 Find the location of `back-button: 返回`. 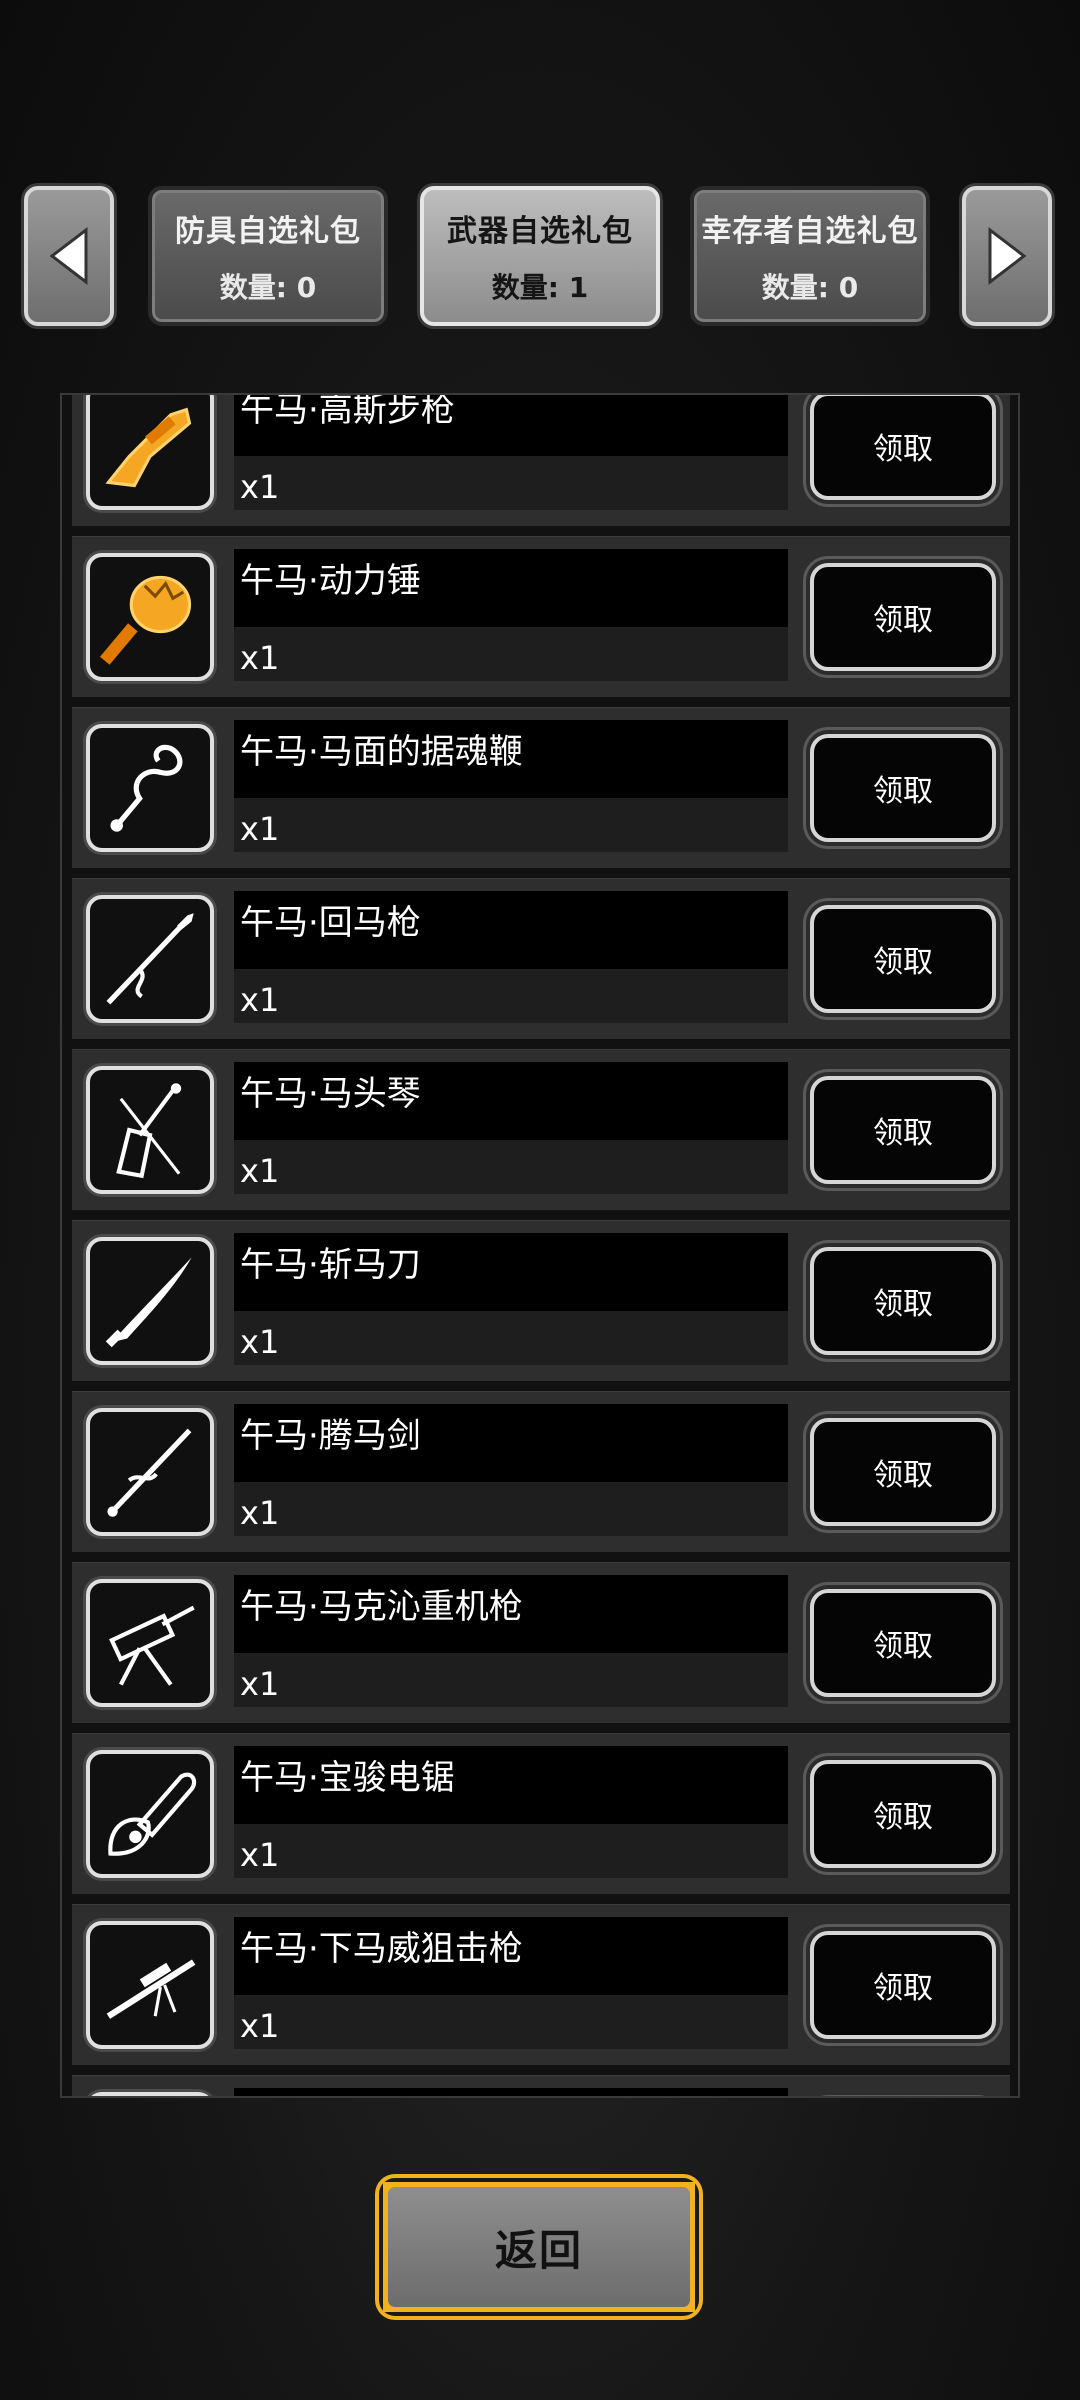

back-button: 返回 is located at coordinates (539, 2247).